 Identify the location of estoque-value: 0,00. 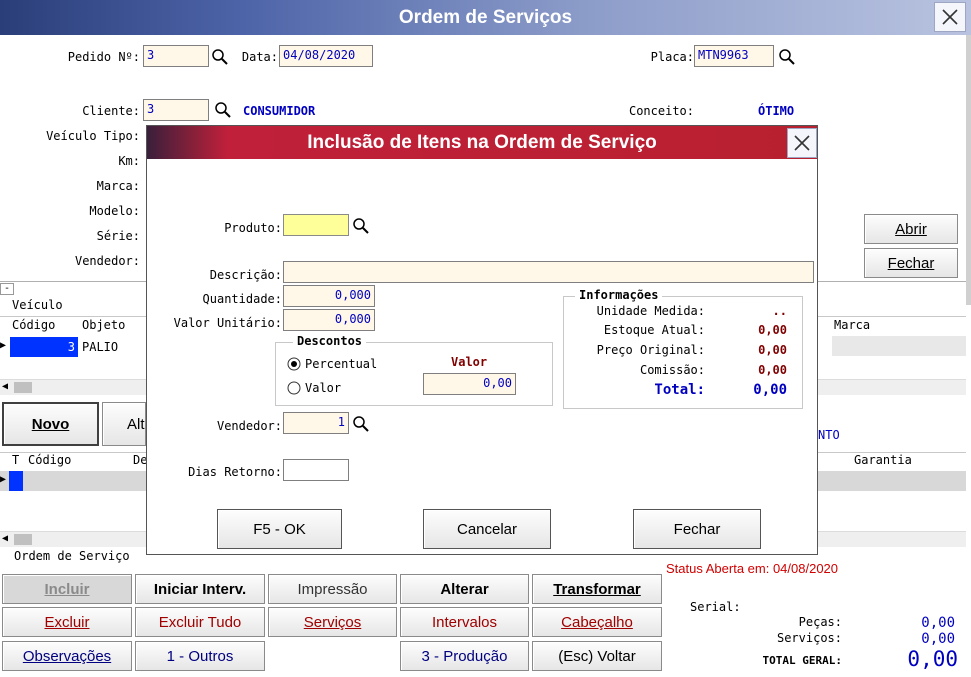
(772, 330).